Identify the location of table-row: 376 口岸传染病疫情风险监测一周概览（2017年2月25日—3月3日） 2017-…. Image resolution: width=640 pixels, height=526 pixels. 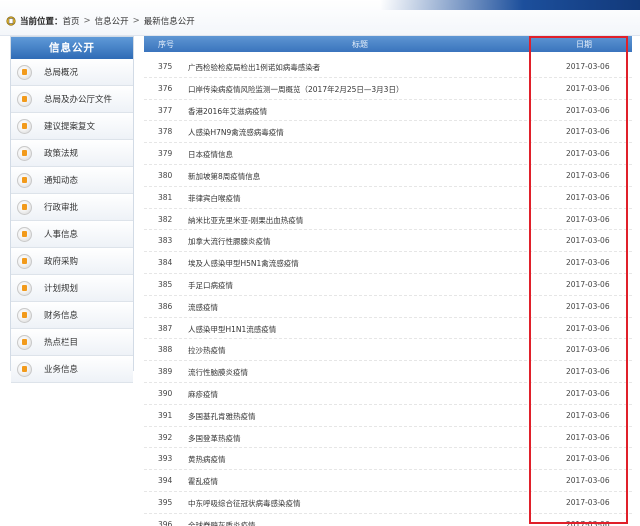
(388, 89).